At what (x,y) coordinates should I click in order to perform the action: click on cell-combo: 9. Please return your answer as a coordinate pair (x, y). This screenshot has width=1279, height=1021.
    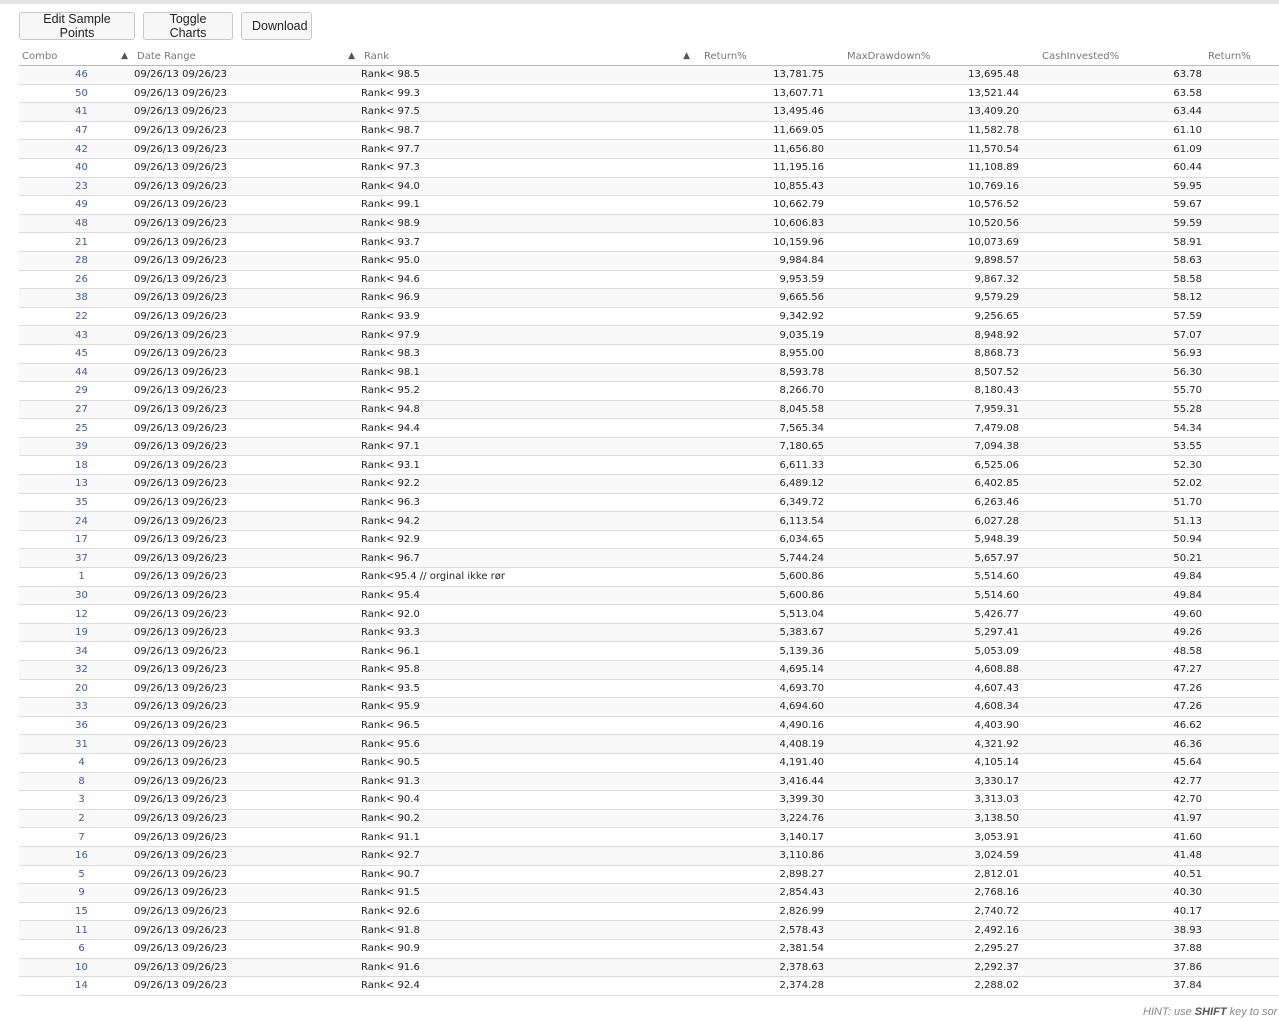
    Looking at the image, I should click on (76, 893).